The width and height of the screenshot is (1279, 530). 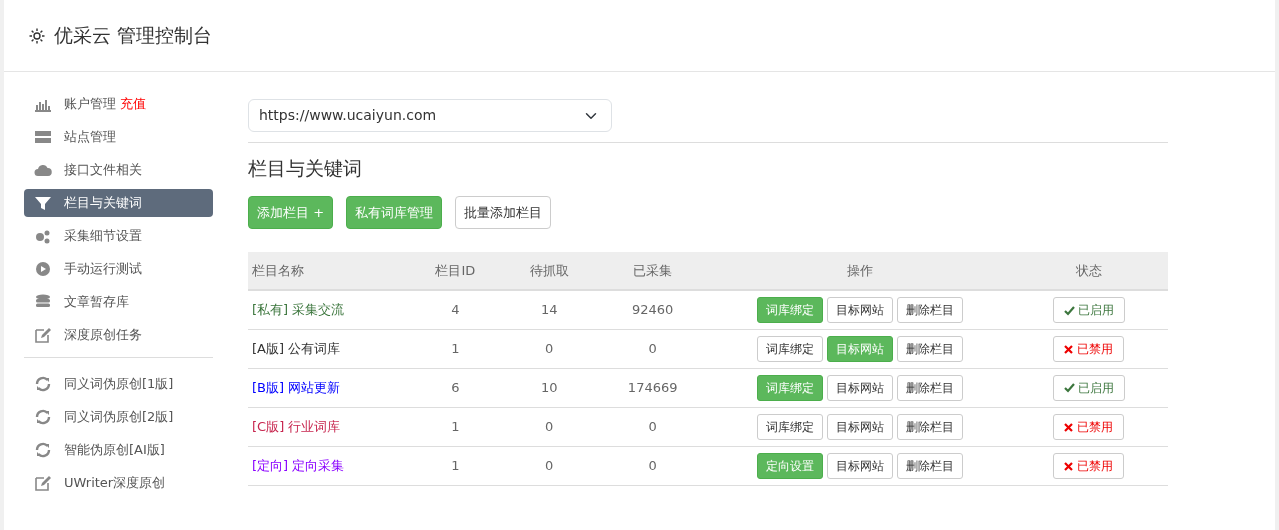 I want to click on sidebar-label: 采集细节设置, so click(x=103, y=236).